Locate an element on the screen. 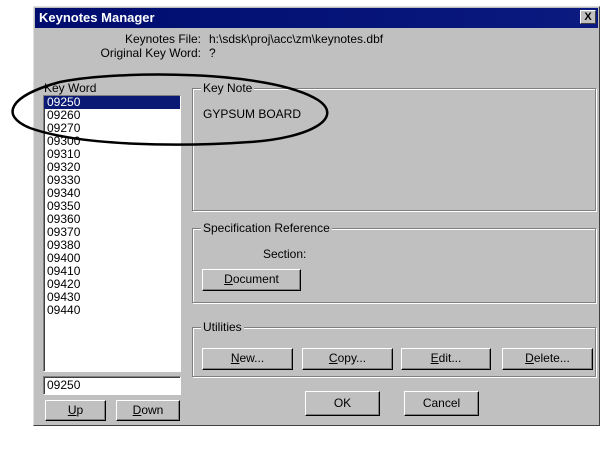  down-button-label: own is located at coordinates (152, 410).